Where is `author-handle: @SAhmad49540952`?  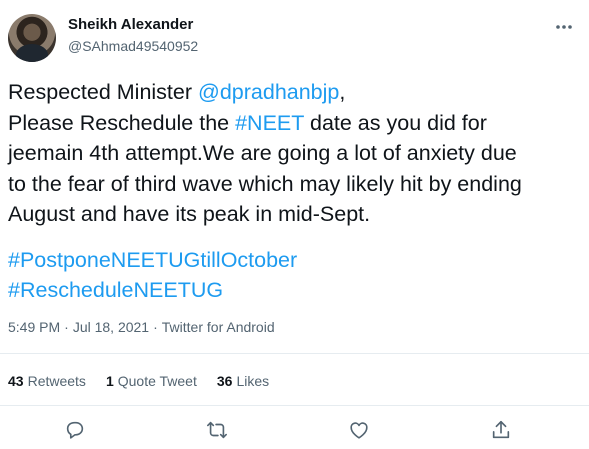 author-handle: @SAhmad49540952 is located at coordinates (133, 46).